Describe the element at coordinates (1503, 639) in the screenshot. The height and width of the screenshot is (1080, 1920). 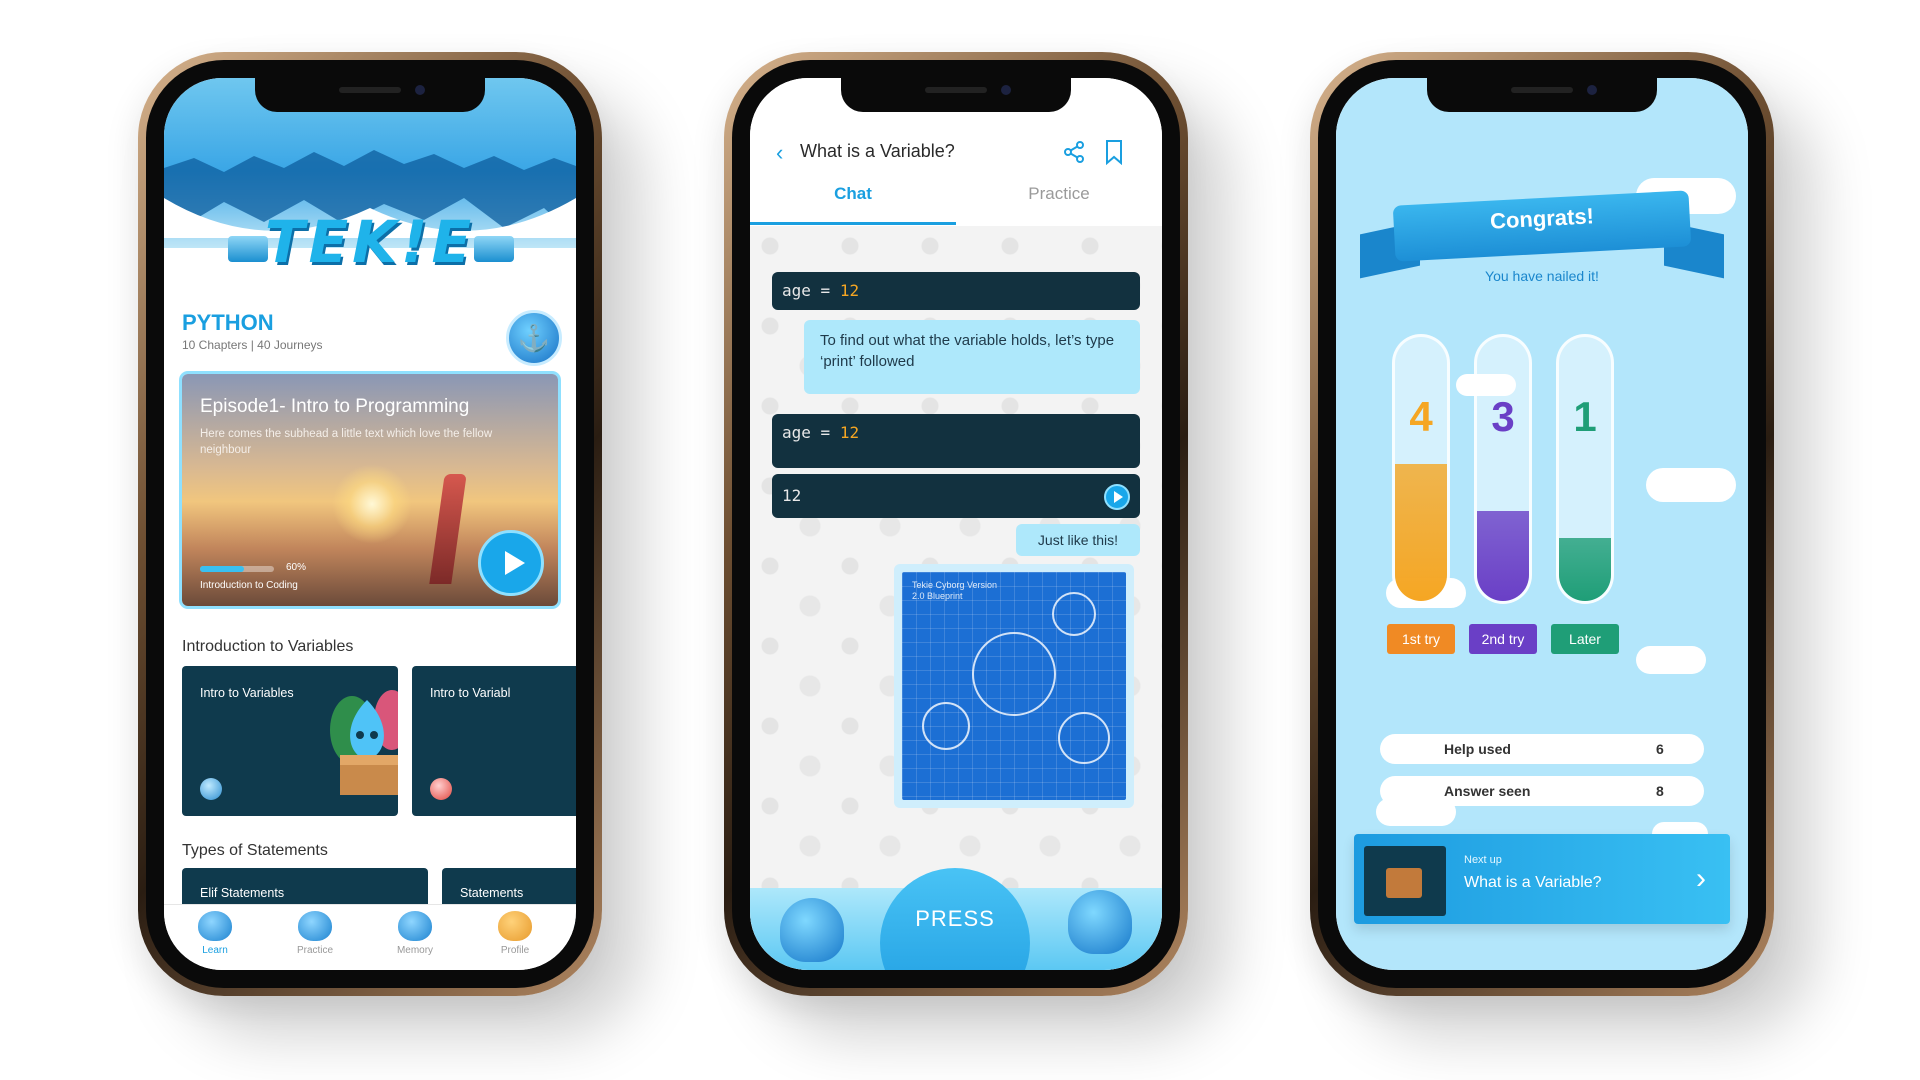
I see `try-label: 2nd try` at that location.